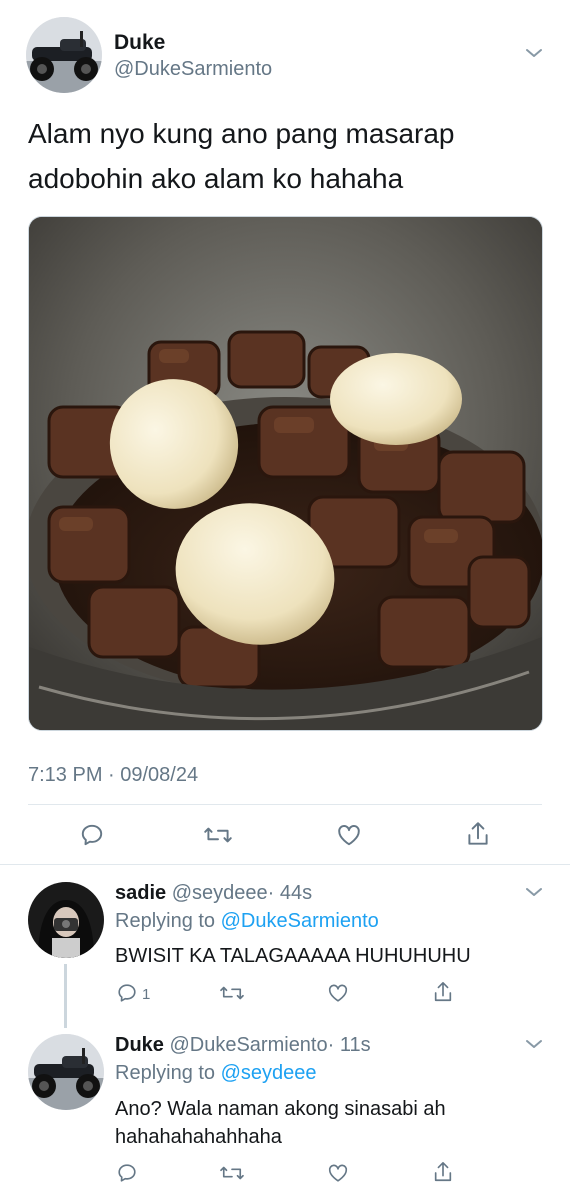 This screenshot has height=1200, width=570. I want to click on reply-avatar-sadie, so click(66, 920).